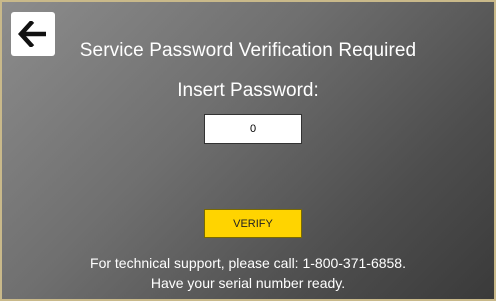 Image resolution: width=496 pixels, height=301 pixels. What do you see at coordinates (253, 223) in the screenshot?
I see `verify-button: VERIFY` at bounding box center [253, 223].